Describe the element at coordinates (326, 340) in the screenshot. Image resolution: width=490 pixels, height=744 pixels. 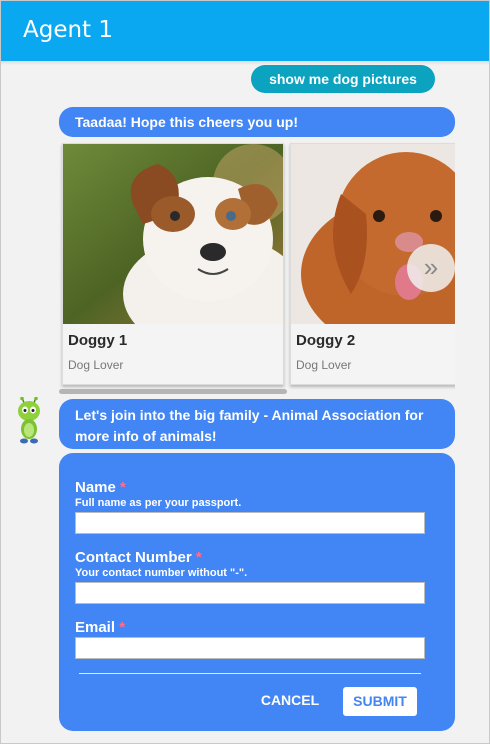
I see `card-title: Doggy 2` at that location.